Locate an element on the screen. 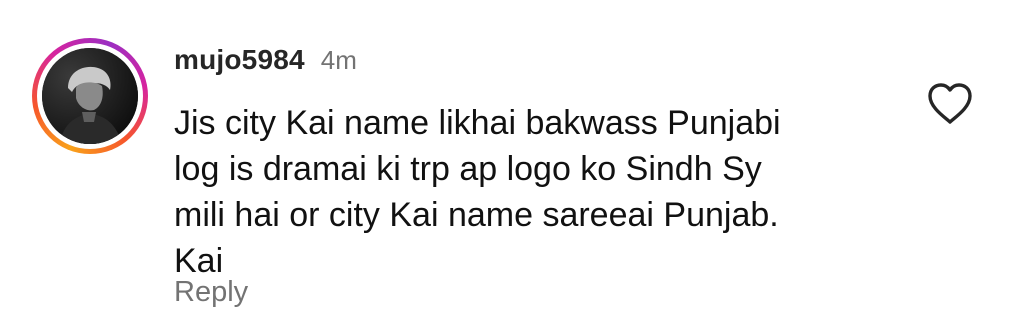 The height and width of the screenshot is (320, 1024). reply-button: Reply is located at coordinates (211, 292).